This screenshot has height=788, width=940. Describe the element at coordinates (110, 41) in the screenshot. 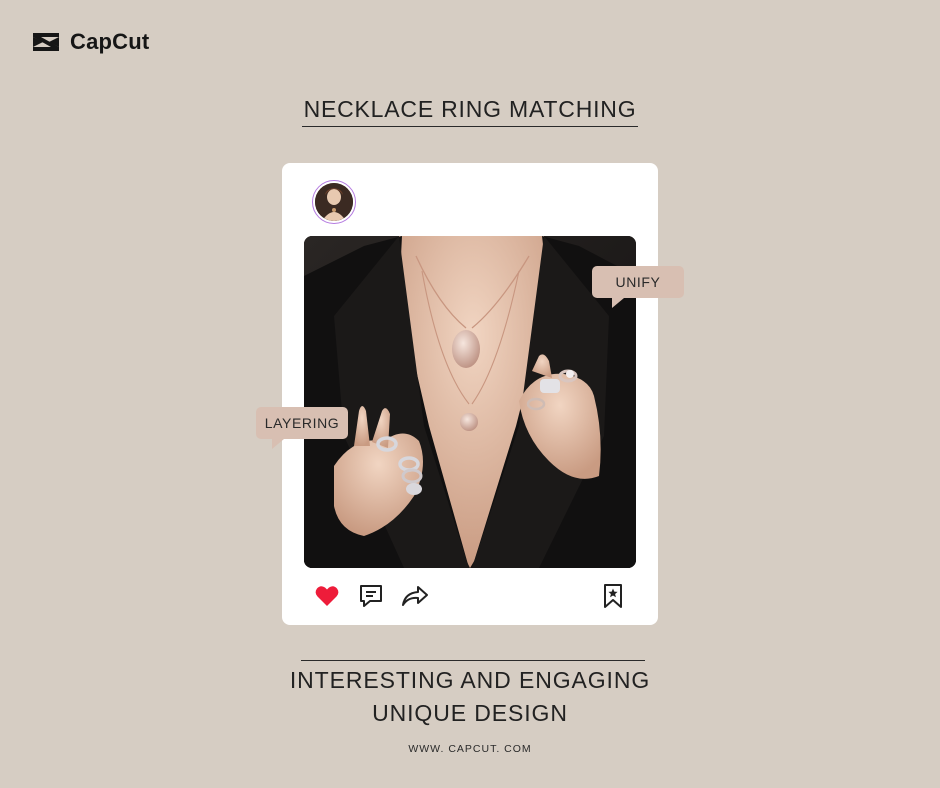

I see `brand-name: CapCut` at that location.